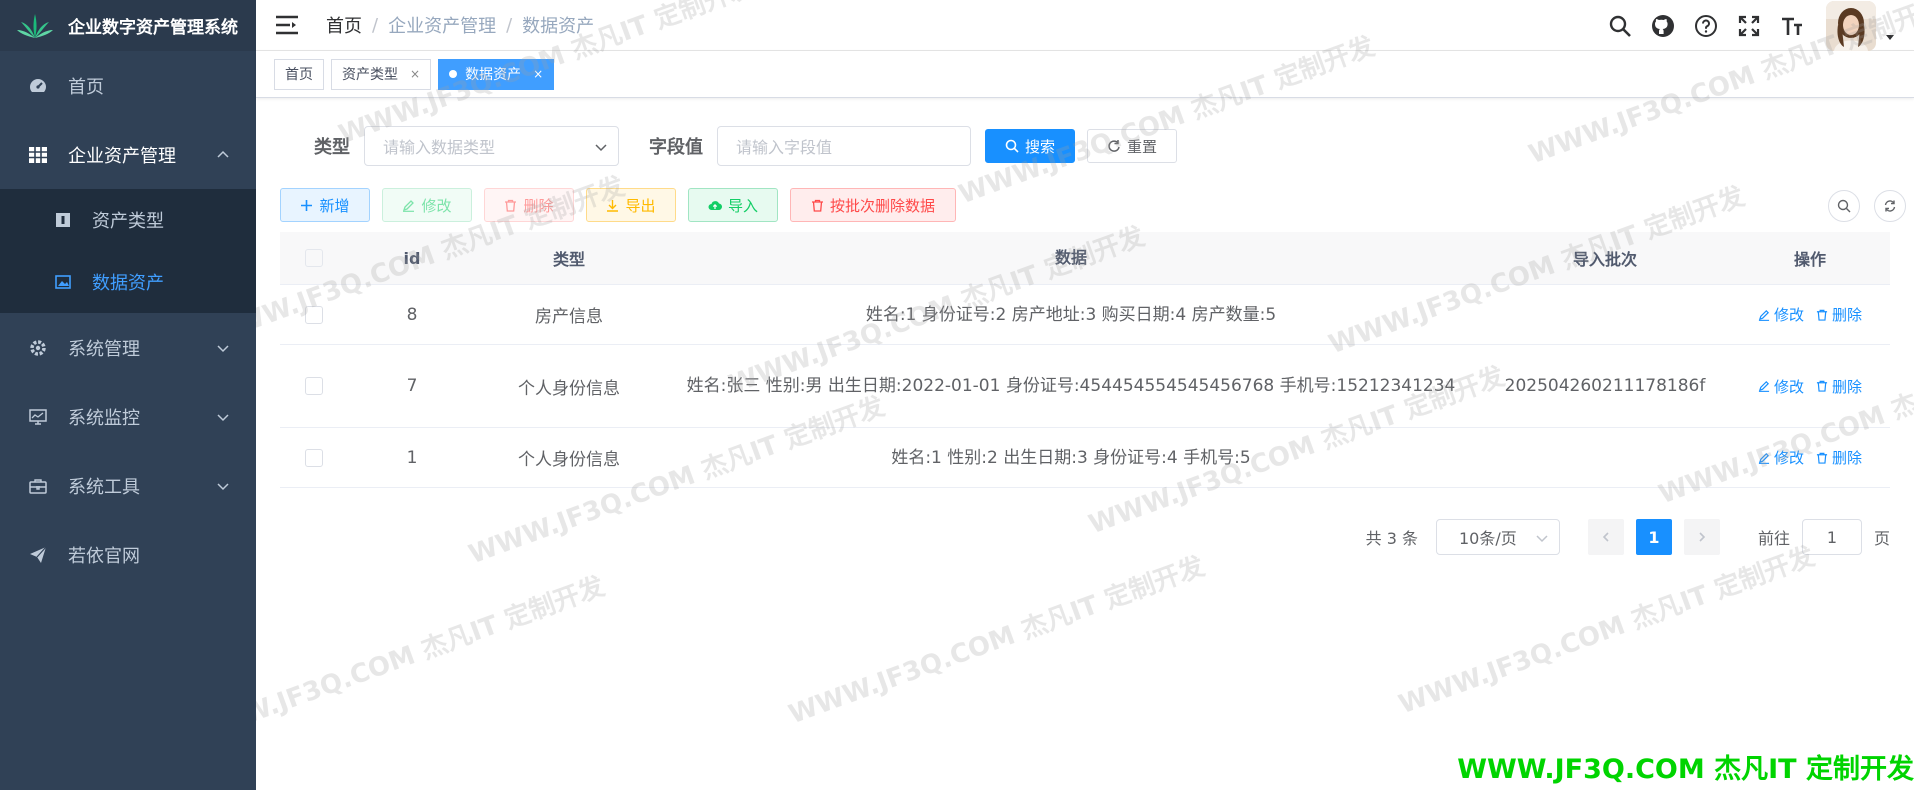  I want to click on goto-page-input: 1, so click(1831, 537).